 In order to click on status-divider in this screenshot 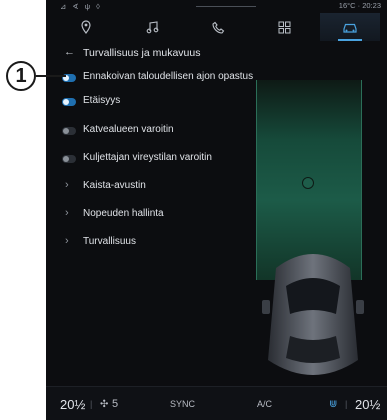, I will do `click(226, 6)`.